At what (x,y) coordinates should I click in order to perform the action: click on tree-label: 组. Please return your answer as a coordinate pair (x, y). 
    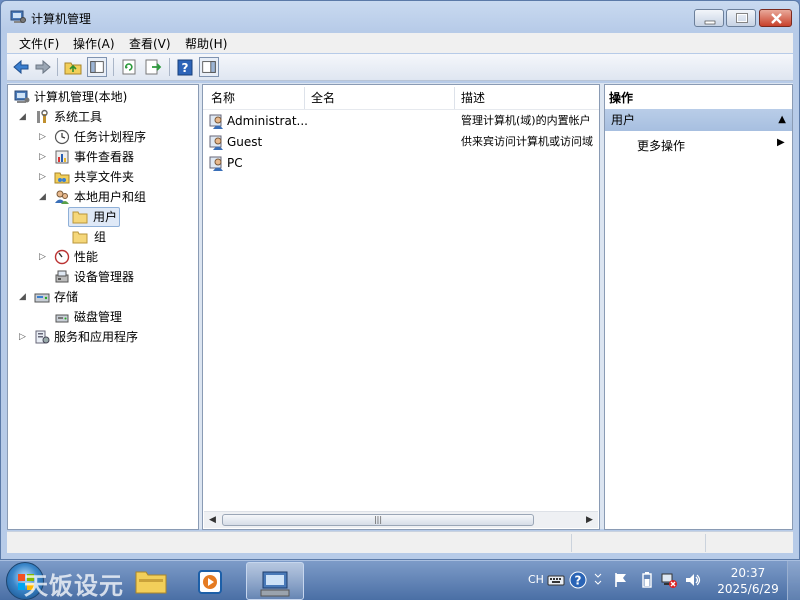
    Looking at the image, I should click on (100, 237).